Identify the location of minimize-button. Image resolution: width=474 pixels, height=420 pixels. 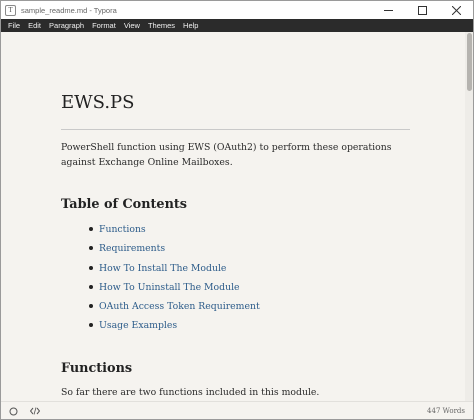
(388, 10).